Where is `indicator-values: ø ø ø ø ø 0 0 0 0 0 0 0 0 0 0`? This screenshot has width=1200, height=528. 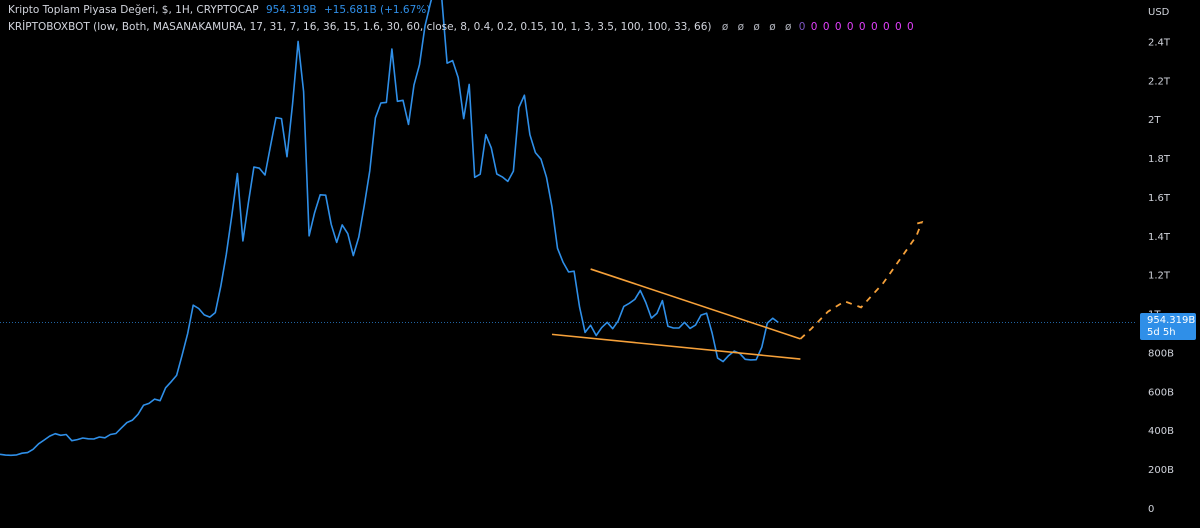 indicator-values: ø ø ø ø ø 0 0 0 0 0 0 0 0 0 0 is located at coordinates (817, 27).